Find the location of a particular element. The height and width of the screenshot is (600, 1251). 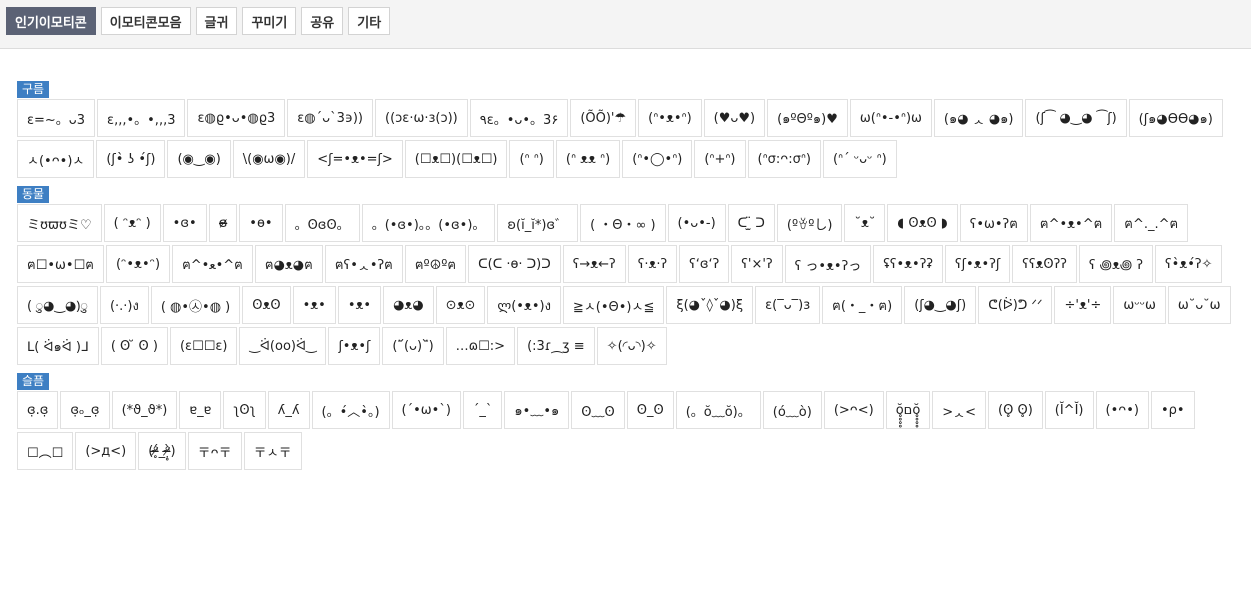

emoticon-button: ʕ→ᴥ←ʔ is located at coordinates (594, 264).